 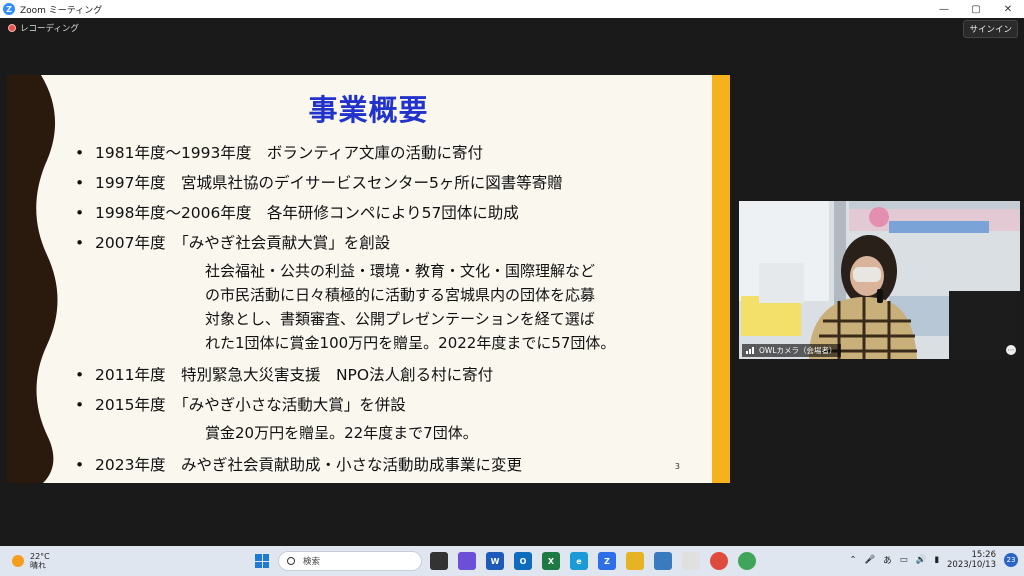 I want to click on chrome-icon, so click(x=719, y=561).